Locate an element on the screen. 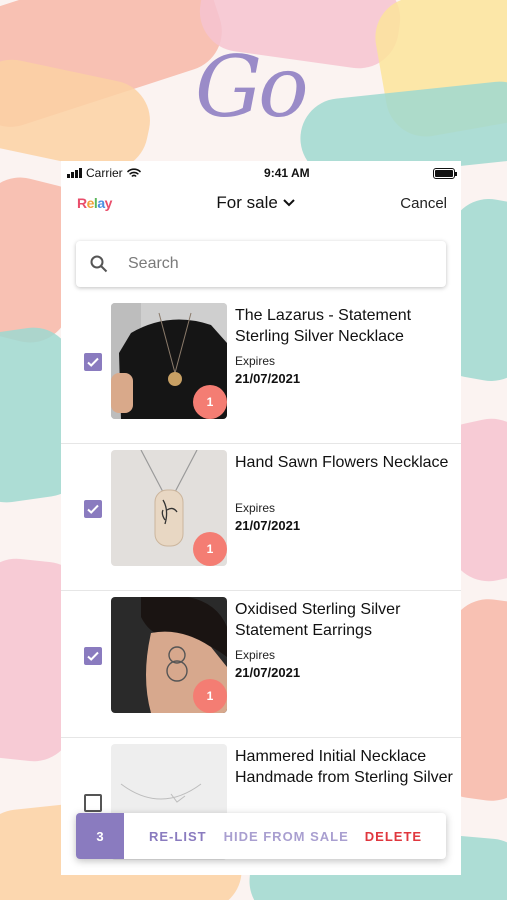  cancel-button: Cancel is located at coordinates (423, 203).